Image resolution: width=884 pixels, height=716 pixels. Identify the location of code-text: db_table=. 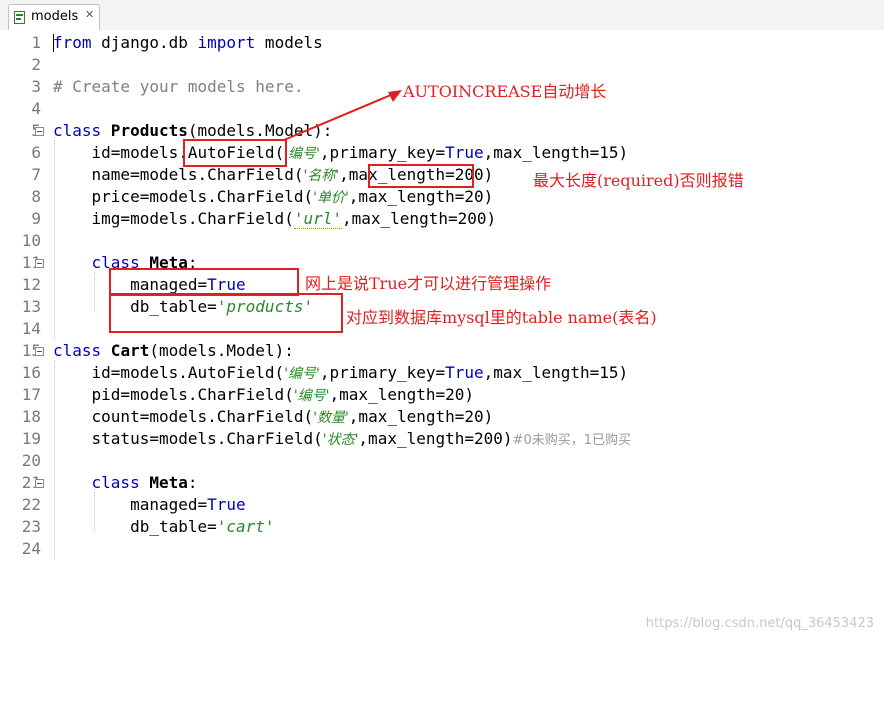
(135, 526).